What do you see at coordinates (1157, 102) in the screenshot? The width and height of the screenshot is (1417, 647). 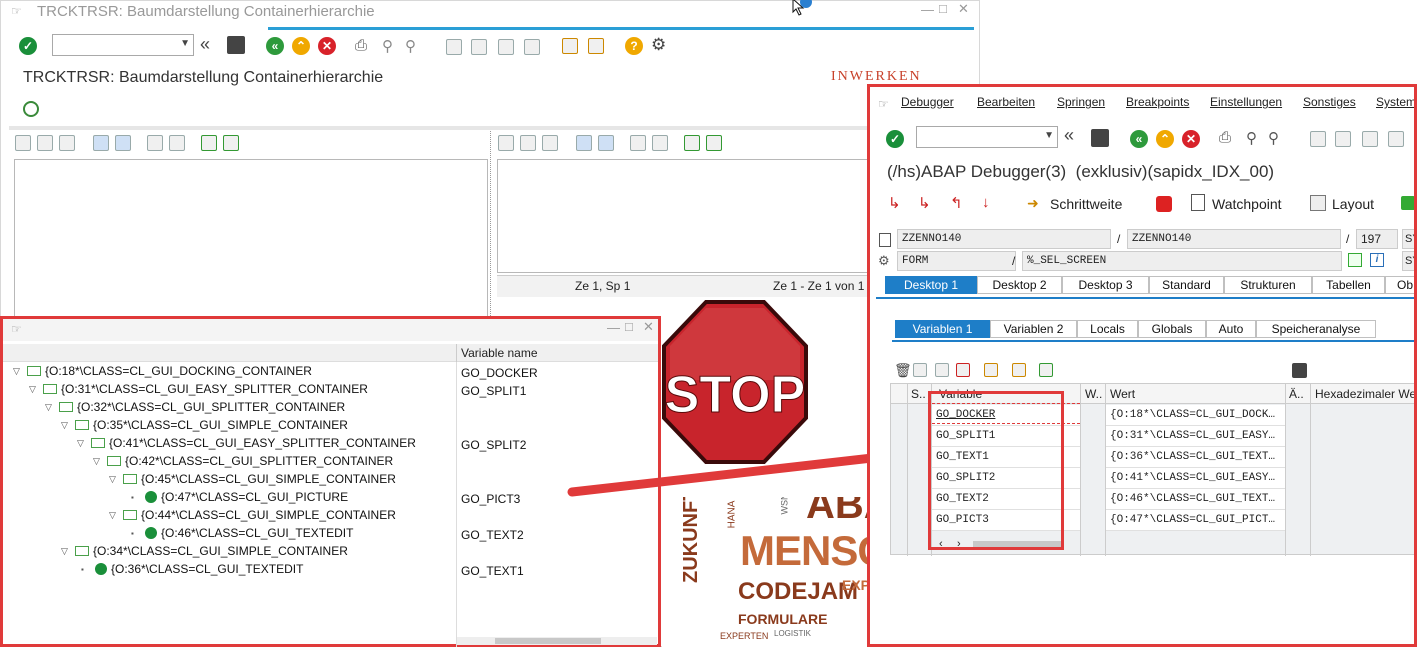 I see `menu-breakpoints: Breakpoints` at bounding box center [1157, 102].